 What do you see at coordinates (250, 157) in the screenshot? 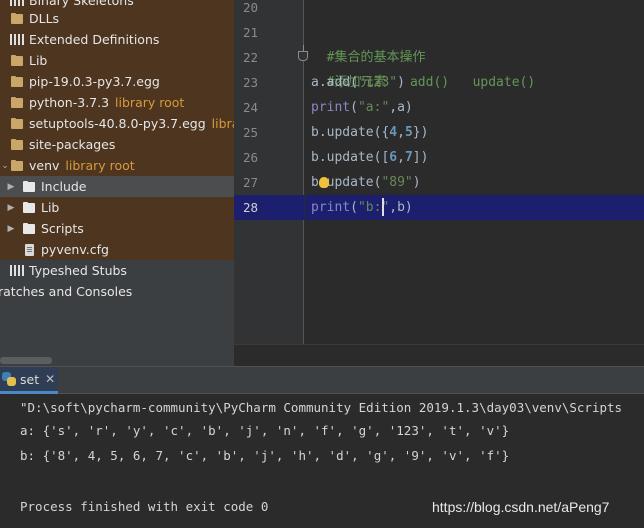
I see `line-number: 26` at bounding box center [250, 157].